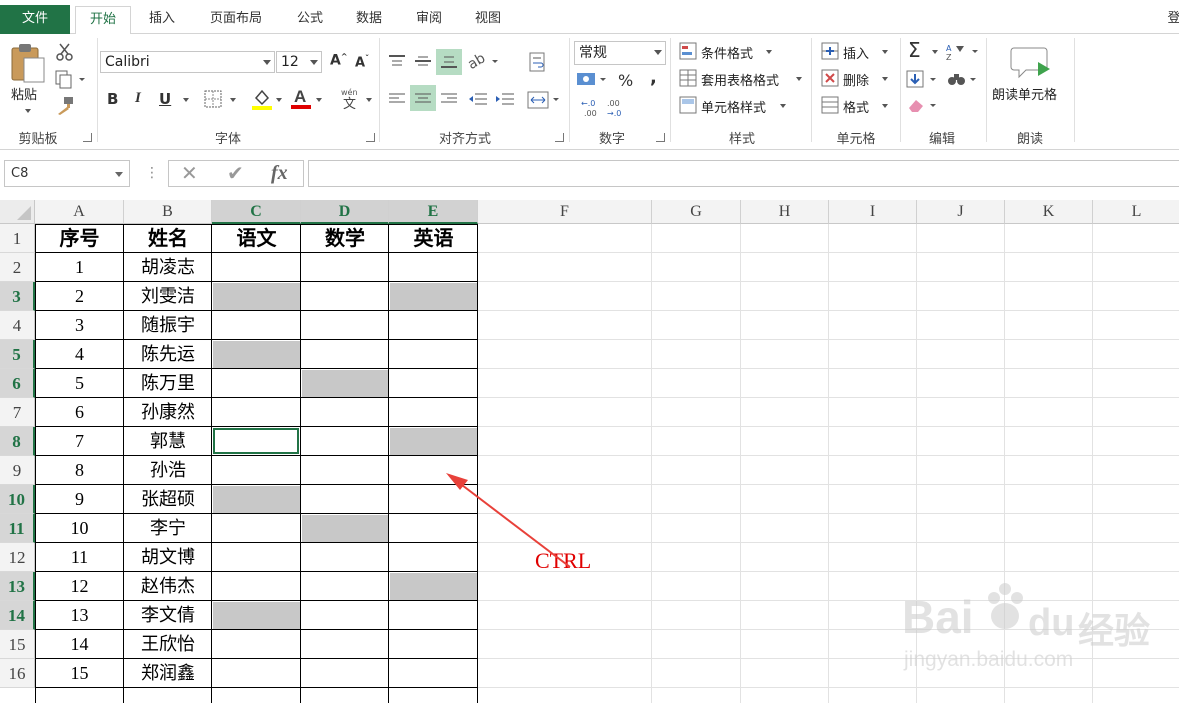 Image resolution: width=1179 pixels, height=703 pixels. I want to click on tab-view: 视图, so click(488, 20).